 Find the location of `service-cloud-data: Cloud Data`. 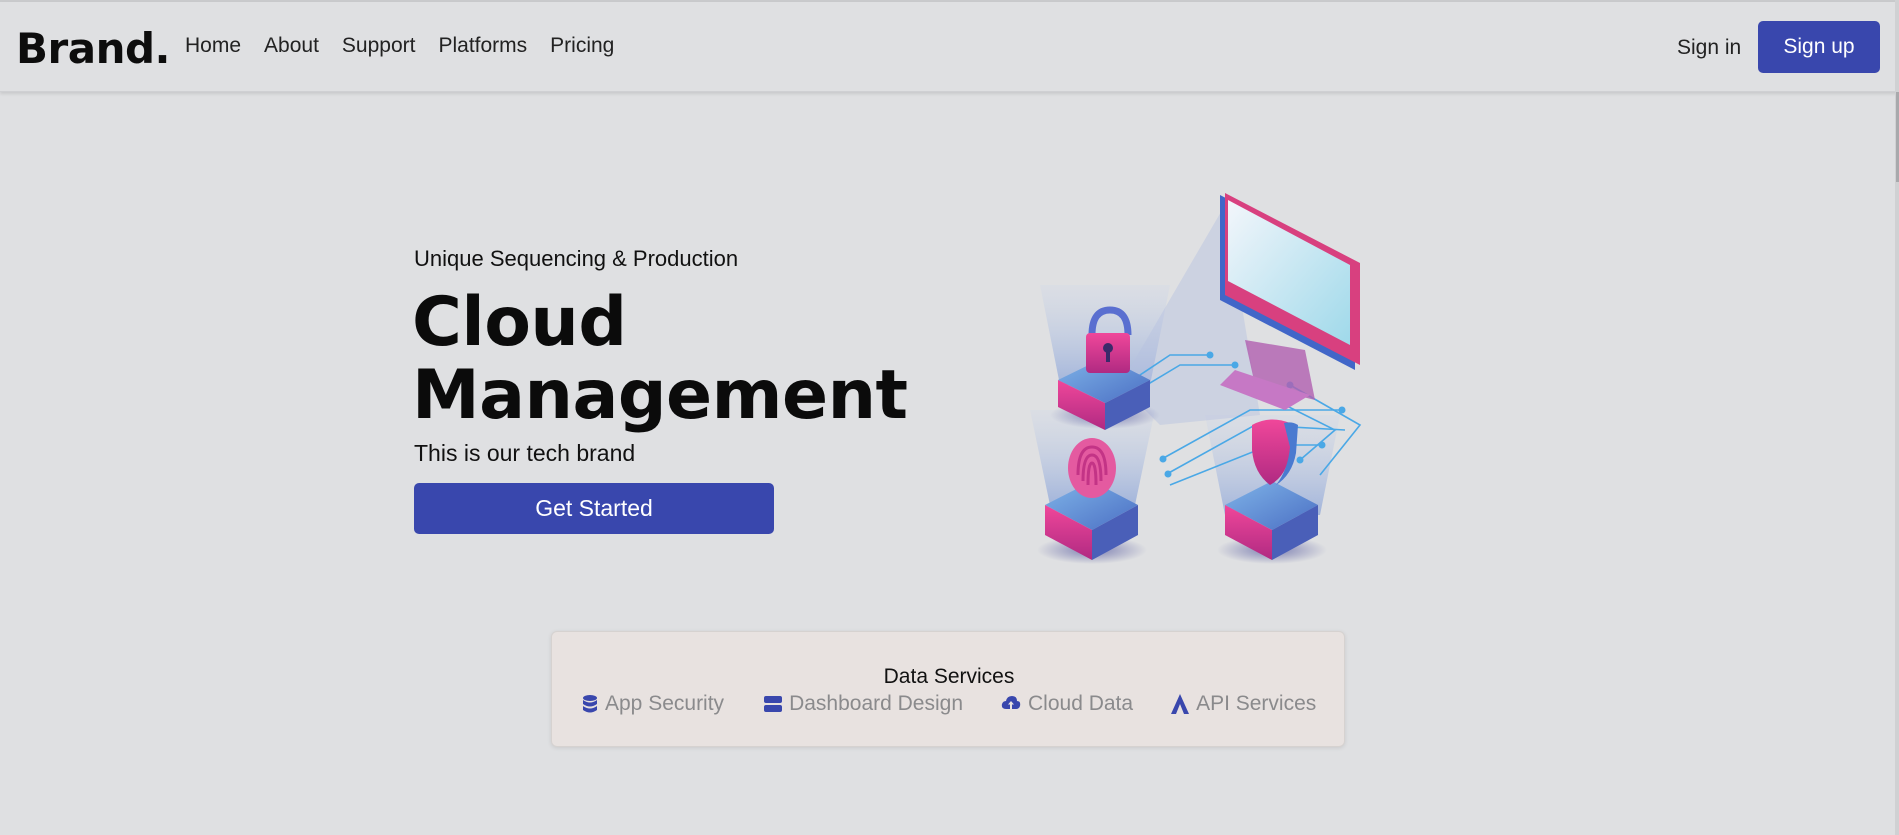

service-cloud-data: Cloud Data is located at coordinates (1067, 704).